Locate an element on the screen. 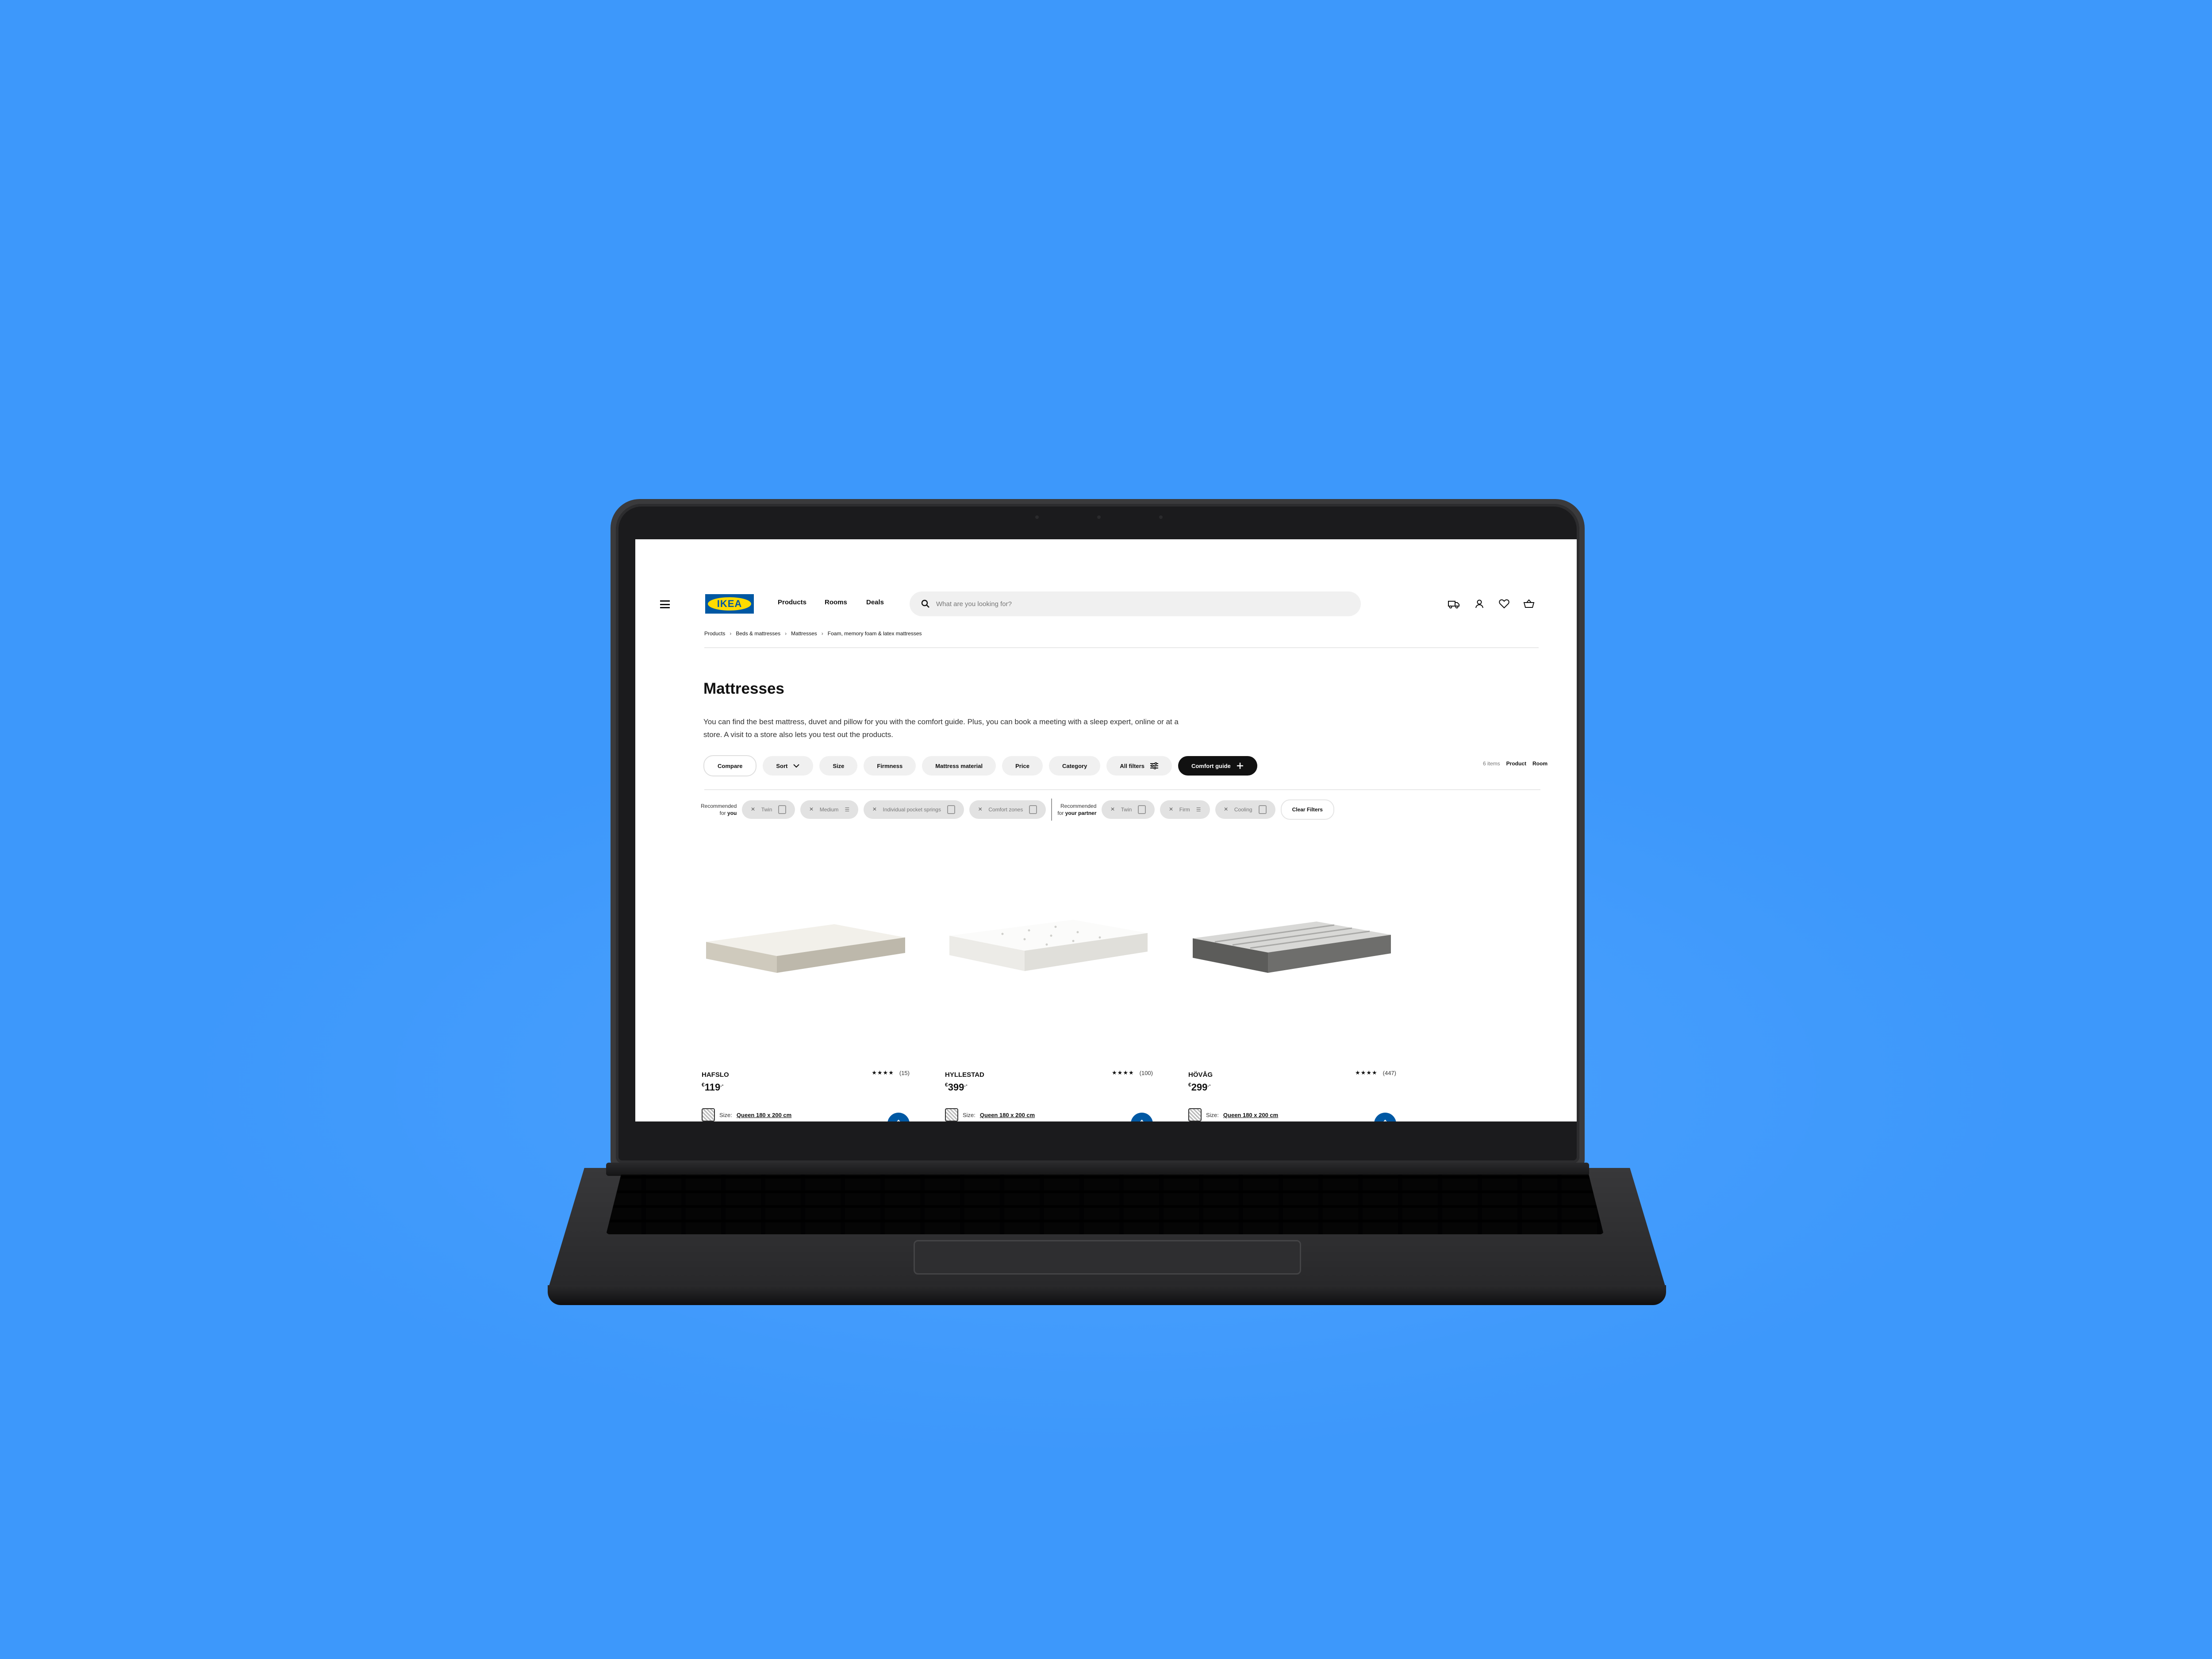  mattress-size-icon is located at coordinates (1142, 810).